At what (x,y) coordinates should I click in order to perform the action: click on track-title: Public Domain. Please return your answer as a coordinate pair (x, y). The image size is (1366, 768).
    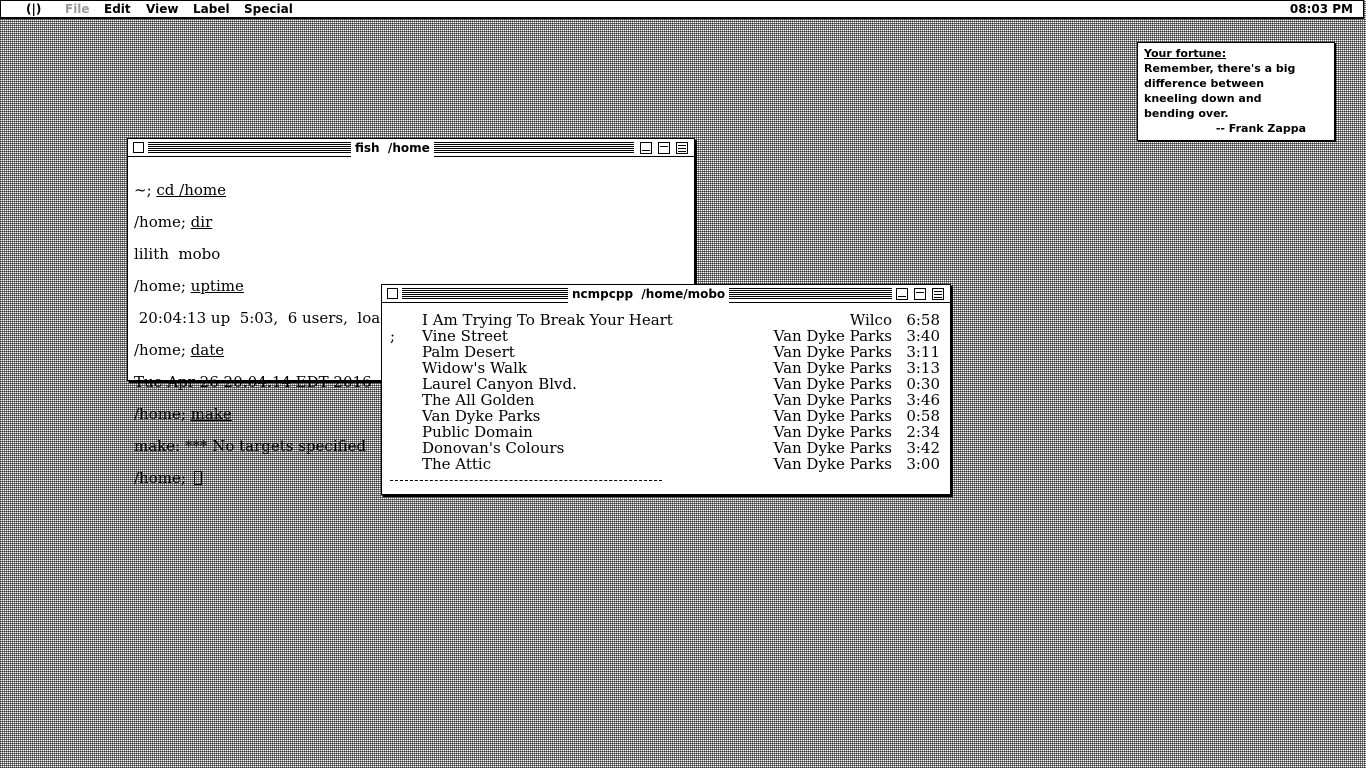
    Looking at the image, I should click on (477, 432).